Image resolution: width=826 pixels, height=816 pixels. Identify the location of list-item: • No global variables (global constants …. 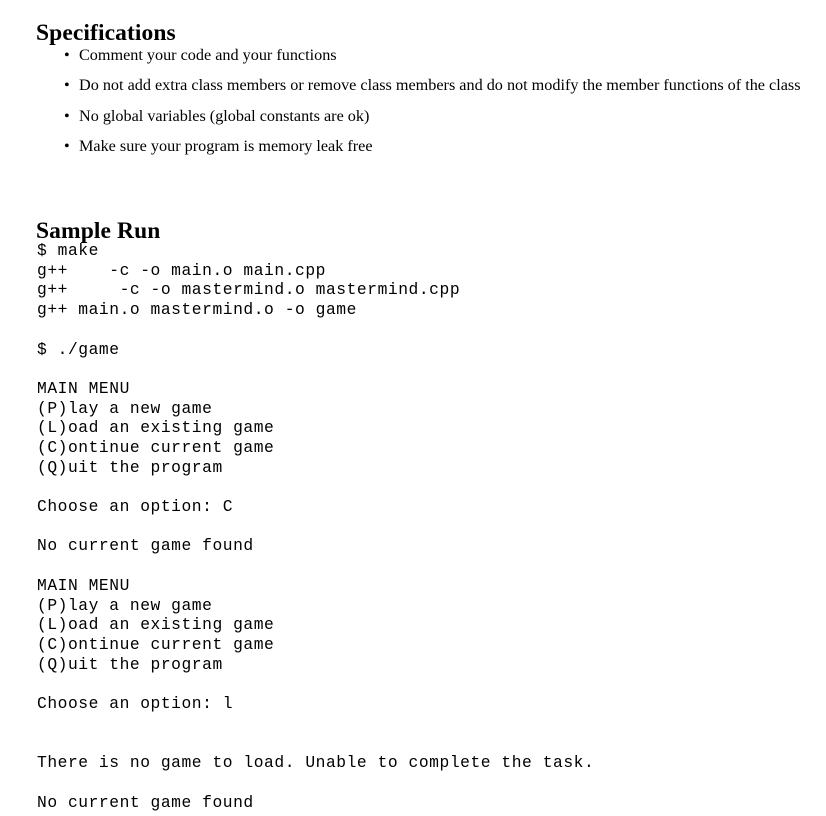
(436, 117).